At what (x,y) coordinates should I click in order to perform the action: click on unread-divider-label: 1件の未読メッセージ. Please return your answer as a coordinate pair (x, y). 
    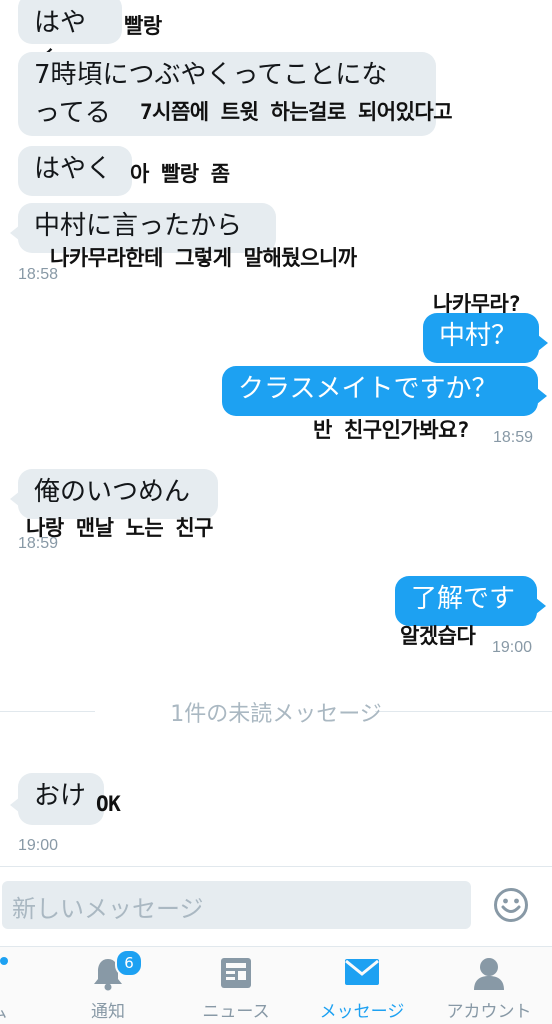
    Looking at the image, I should click on (276, 714).